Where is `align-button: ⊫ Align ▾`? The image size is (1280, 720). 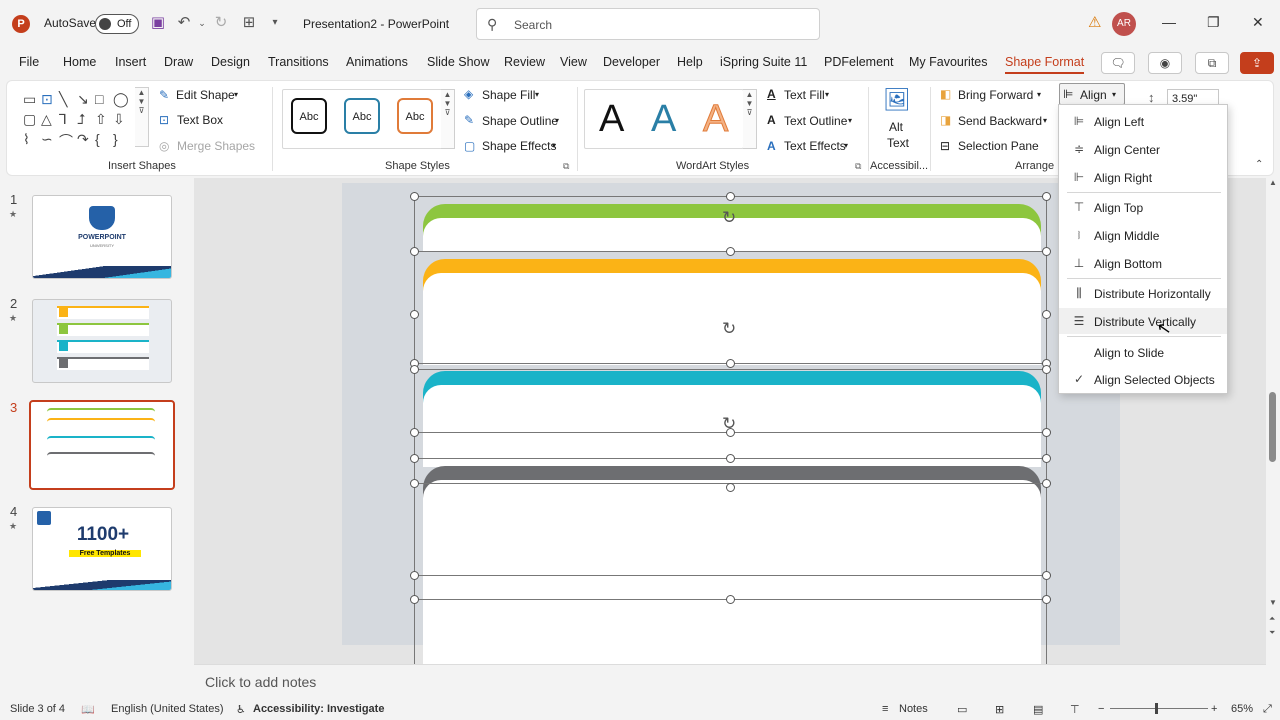
align-button: ⊫ Align ▾ is located at coordinates (1092, 94).